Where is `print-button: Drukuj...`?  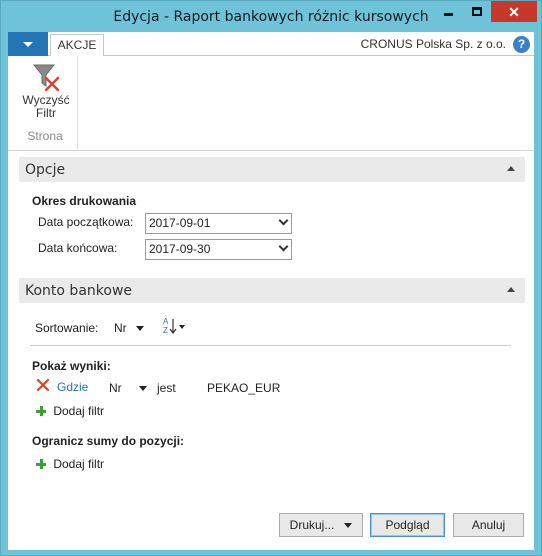 print-button: Drukuj... is located at coordinates (321, 525).